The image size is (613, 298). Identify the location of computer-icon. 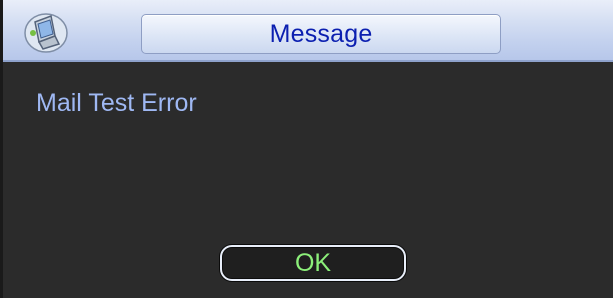
(46, 31).